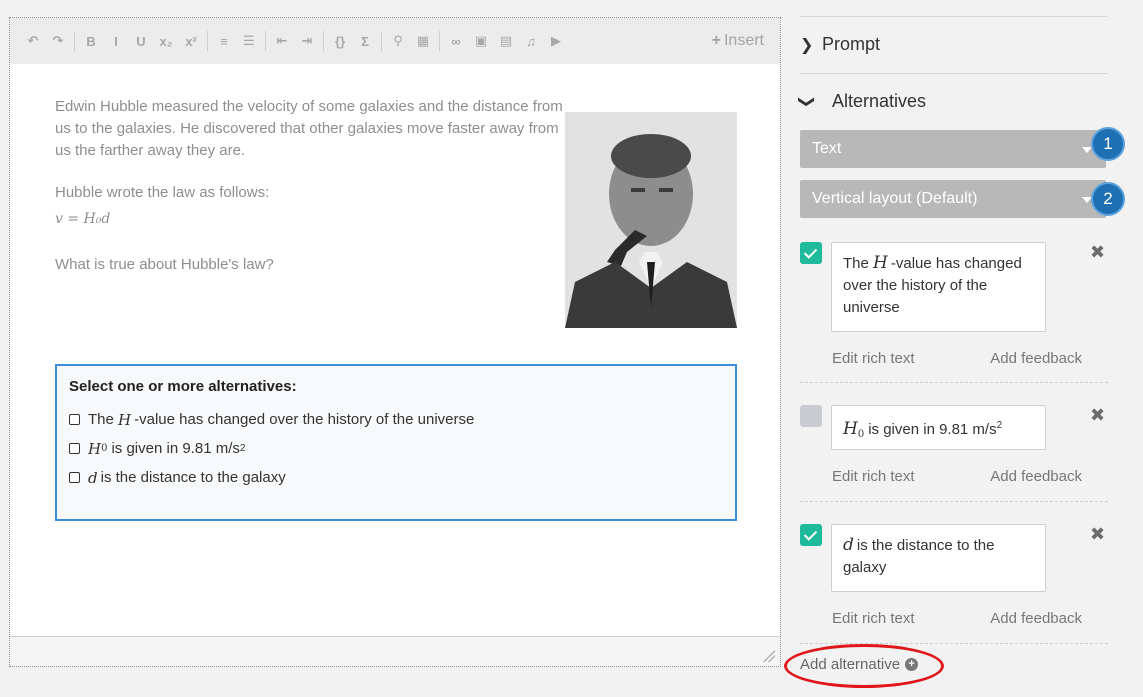  I want to click on alternative-text-field: d is the distance to the galaxy, so click(938, 558).